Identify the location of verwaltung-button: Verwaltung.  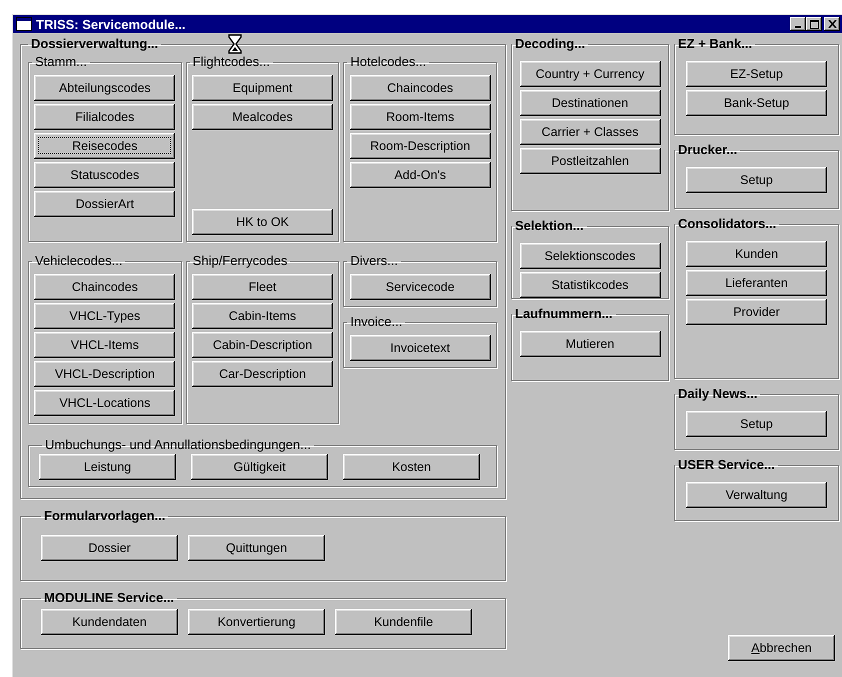
(756, 495).